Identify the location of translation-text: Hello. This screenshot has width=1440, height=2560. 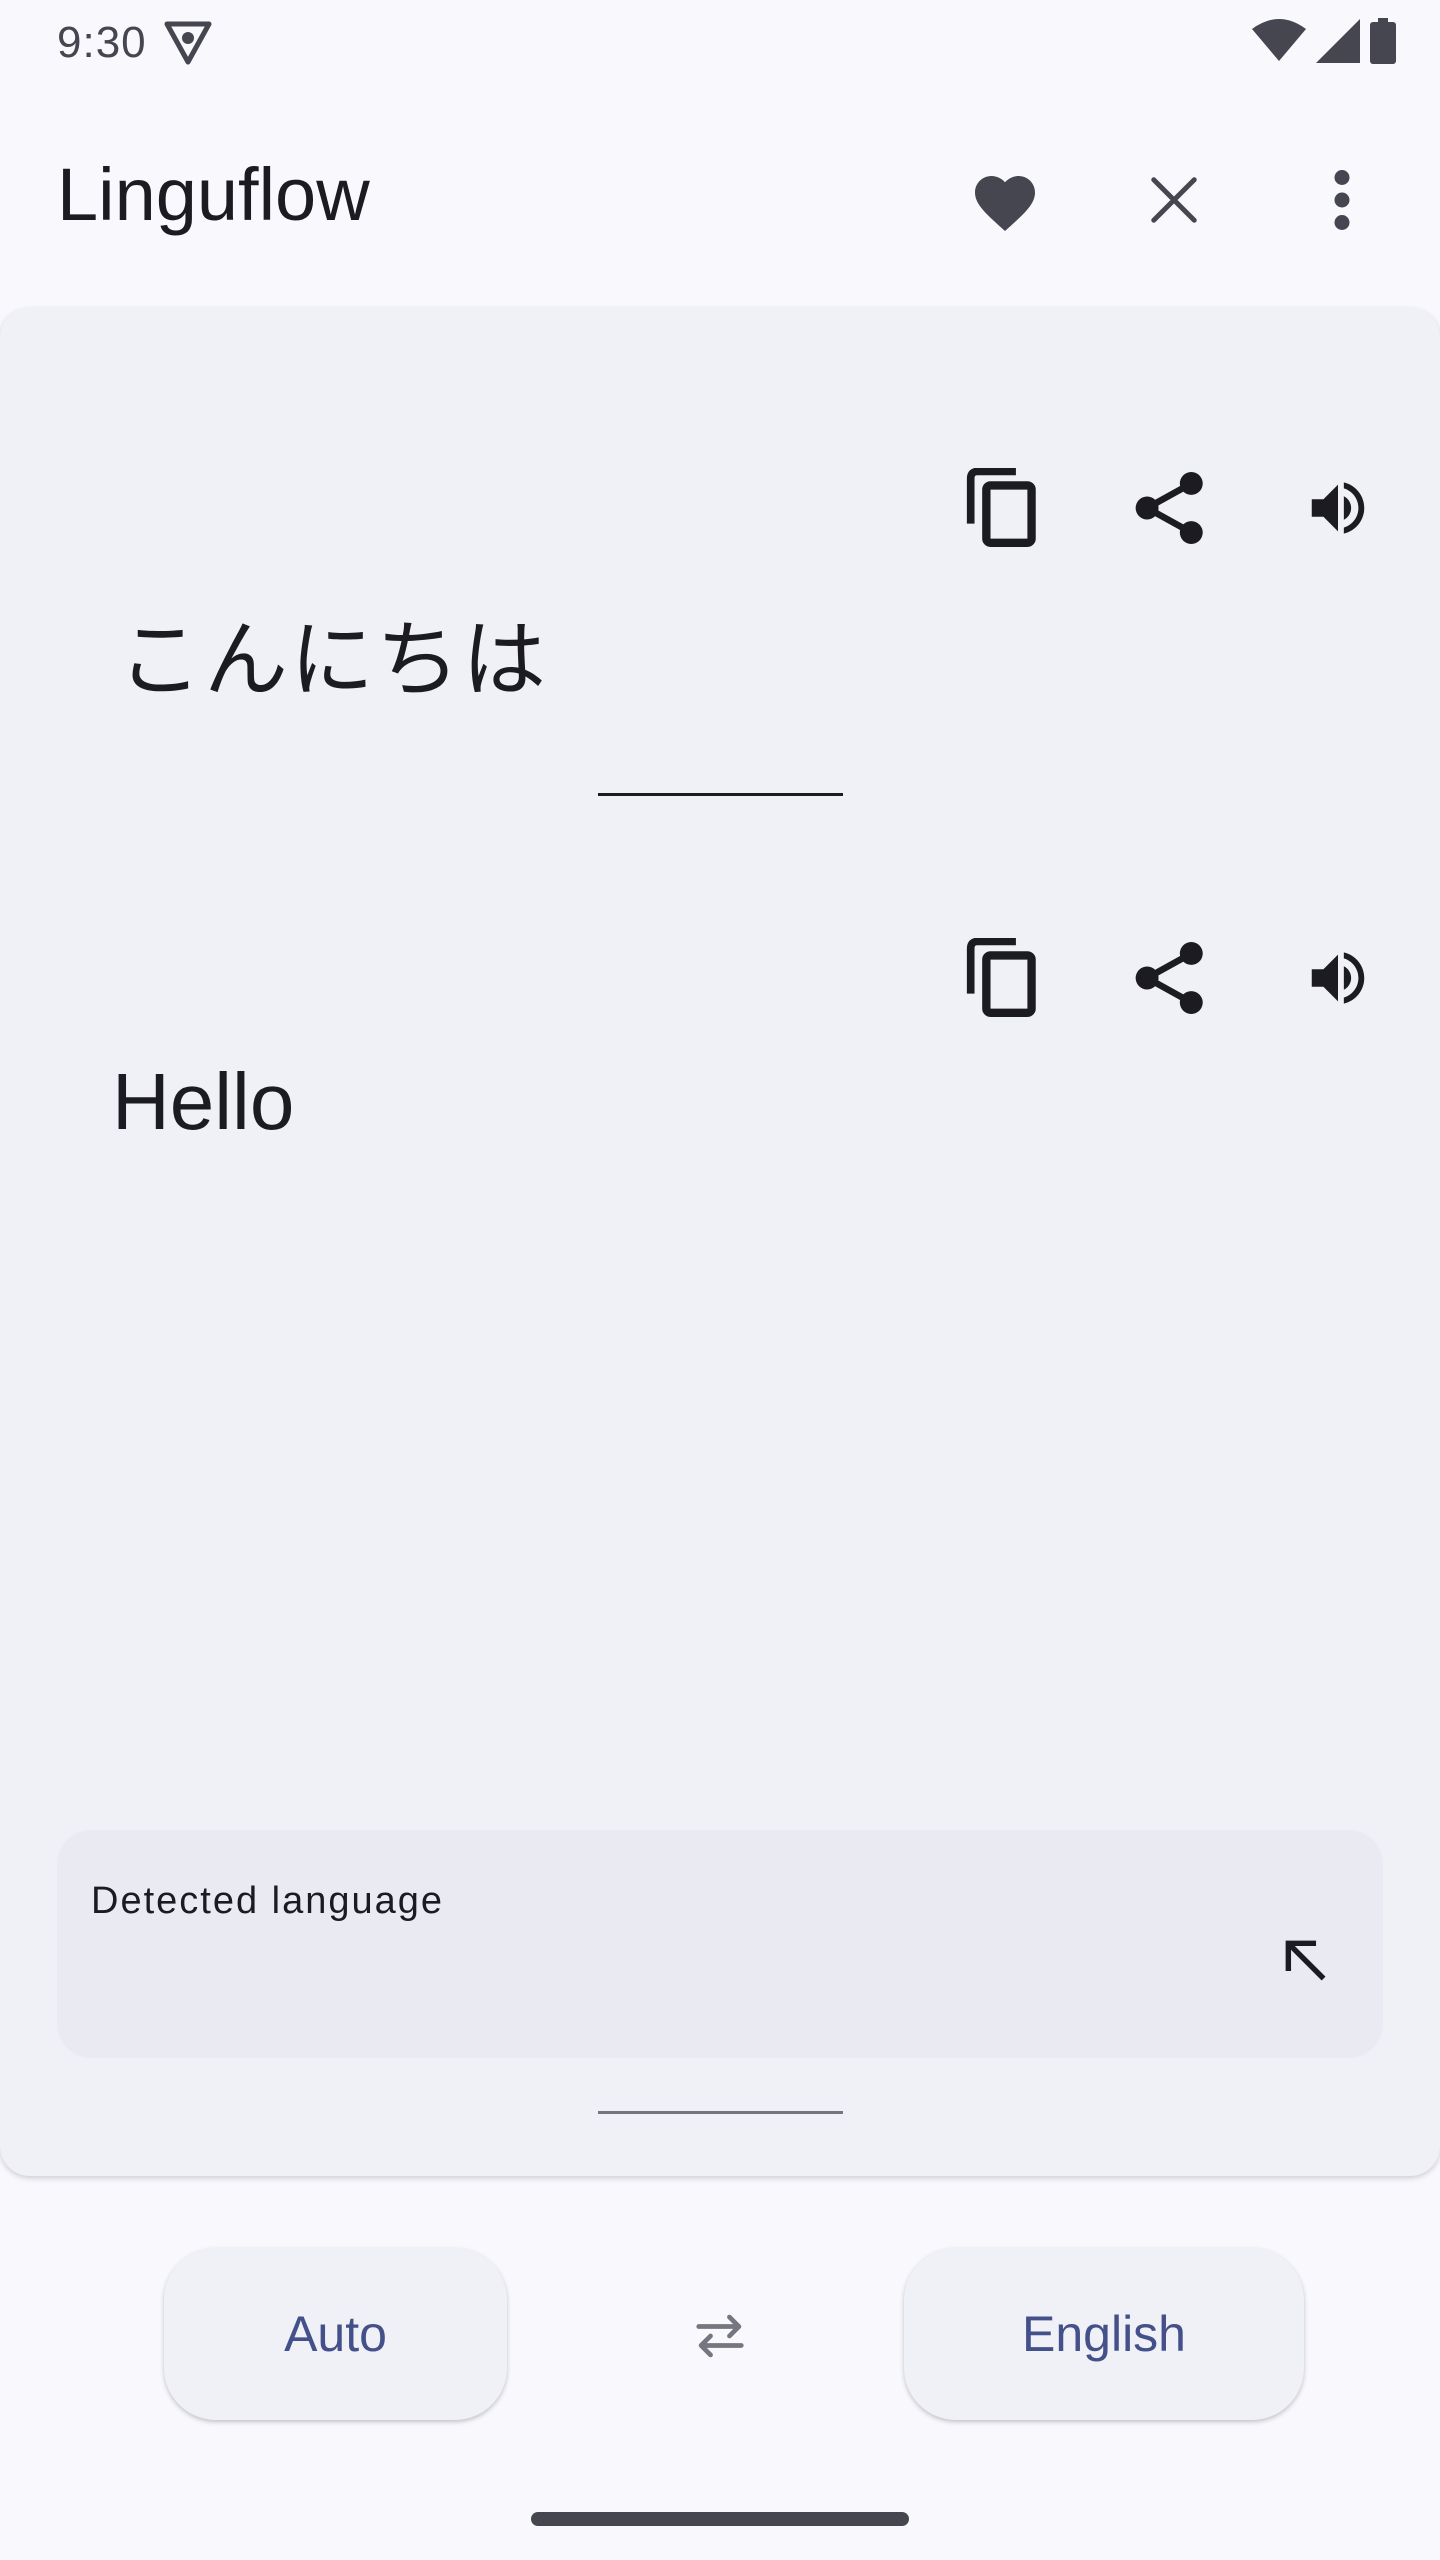
(203, 1102).